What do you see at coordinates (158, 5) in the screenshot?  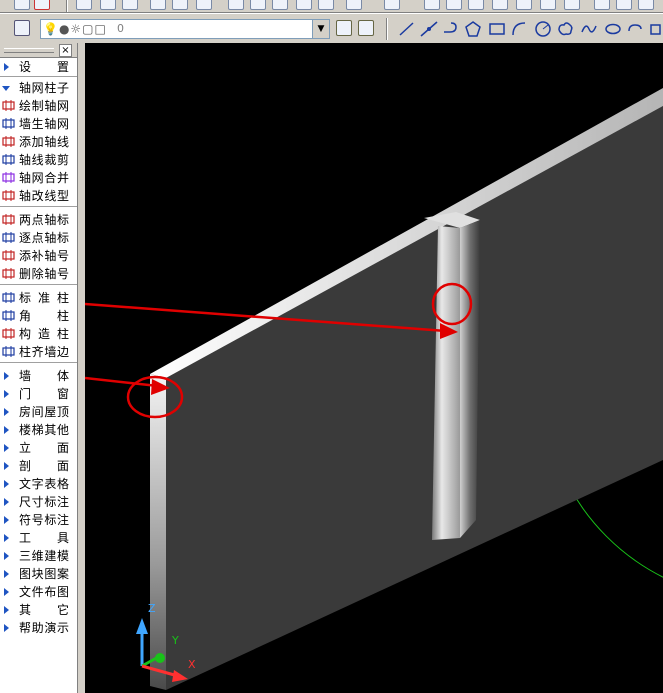 I see `print-icon` at bounding box center [158, 5].